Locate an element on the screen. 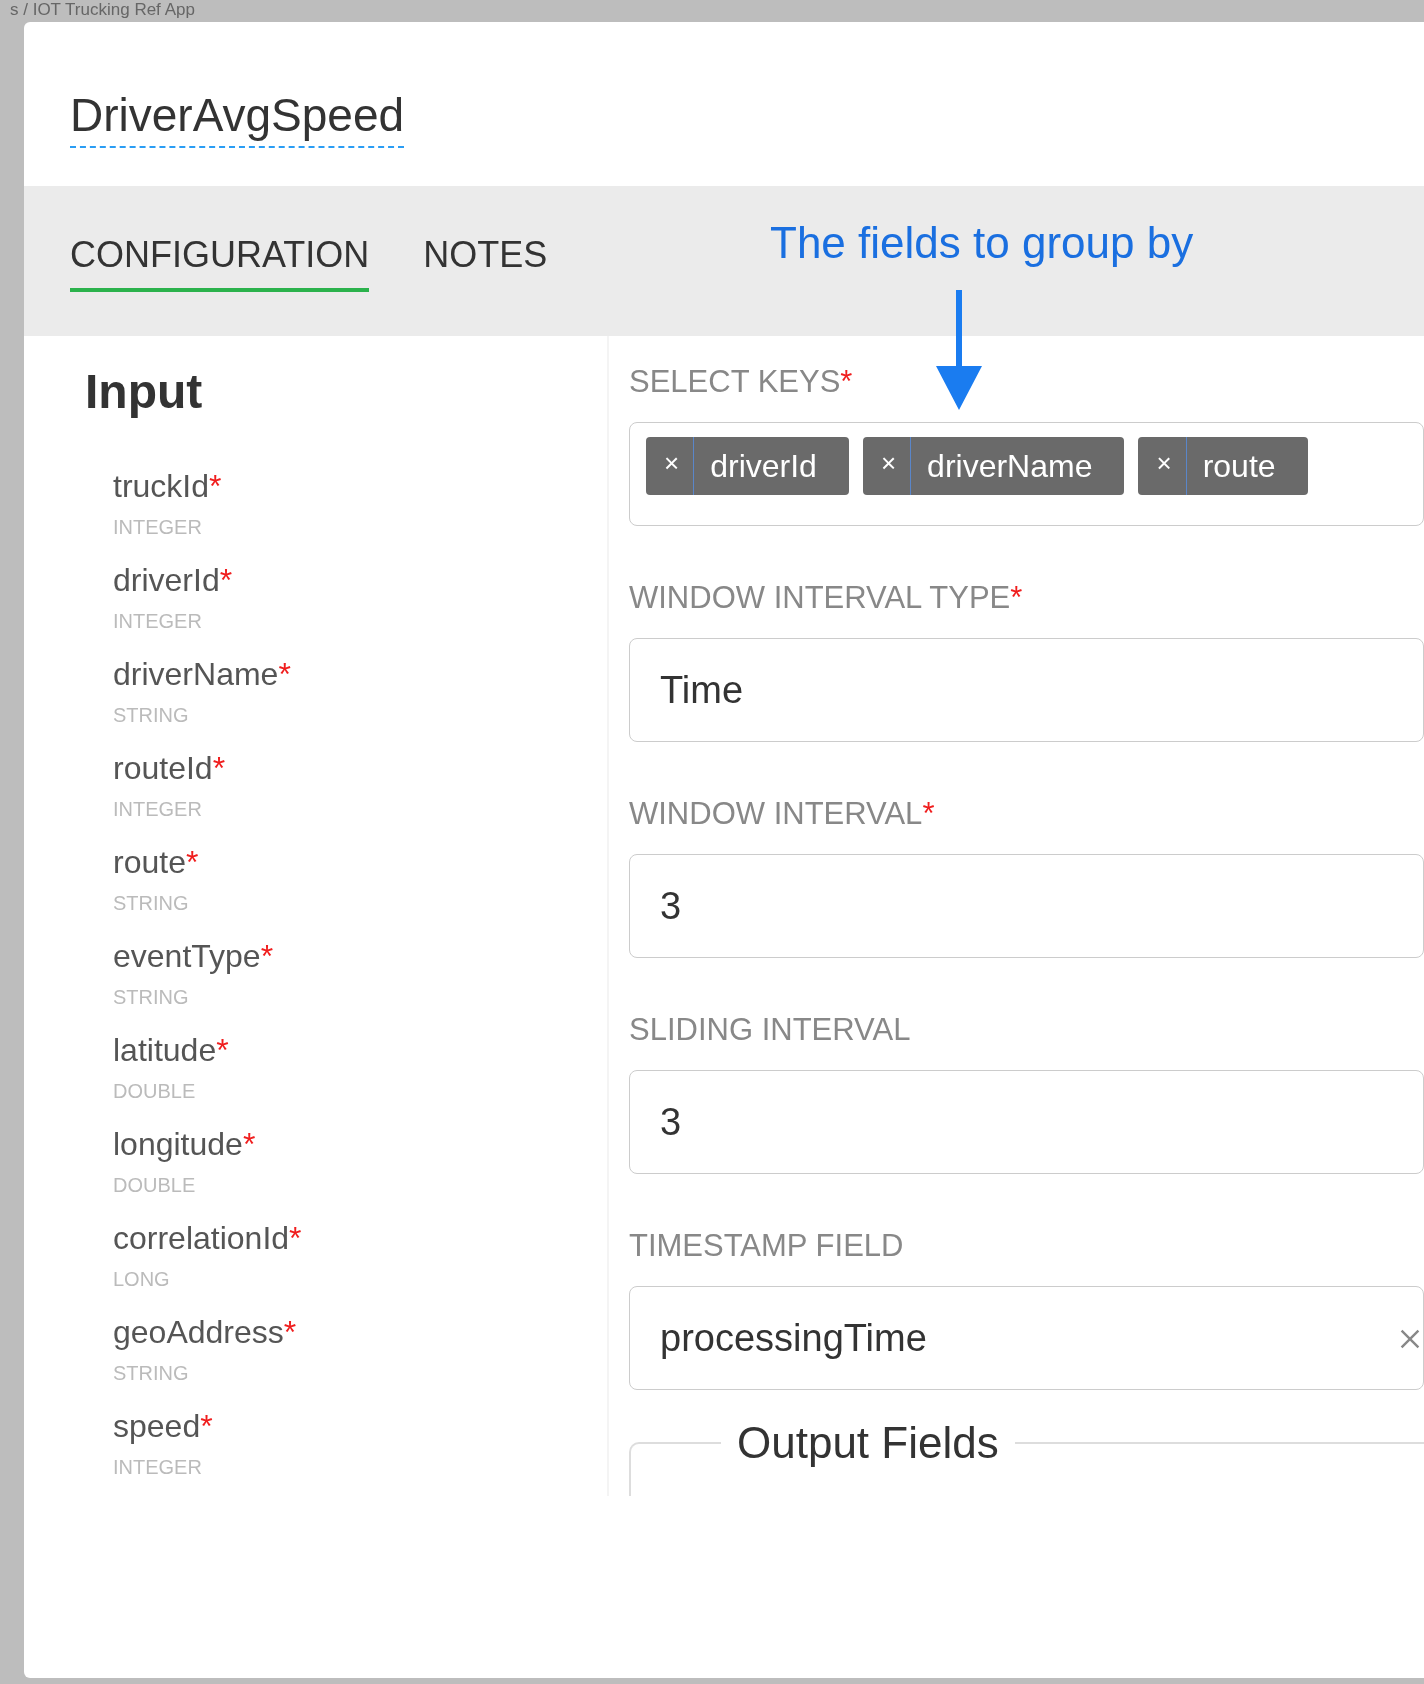 The image size is (1424, 1684). field-label: SLIDING INTERVAL is located at coordinates (770, 1030).